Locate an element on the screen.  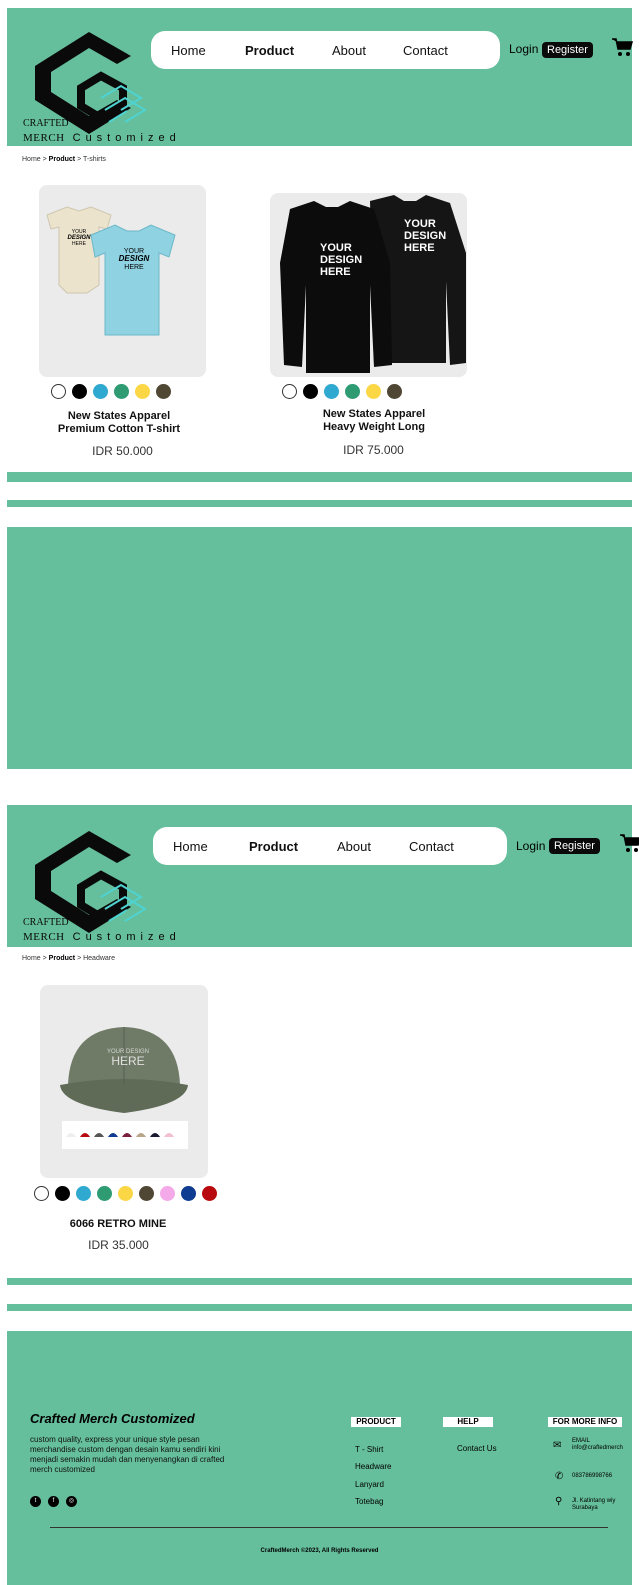
swatch-pink is located at coordinates (167, 1193).